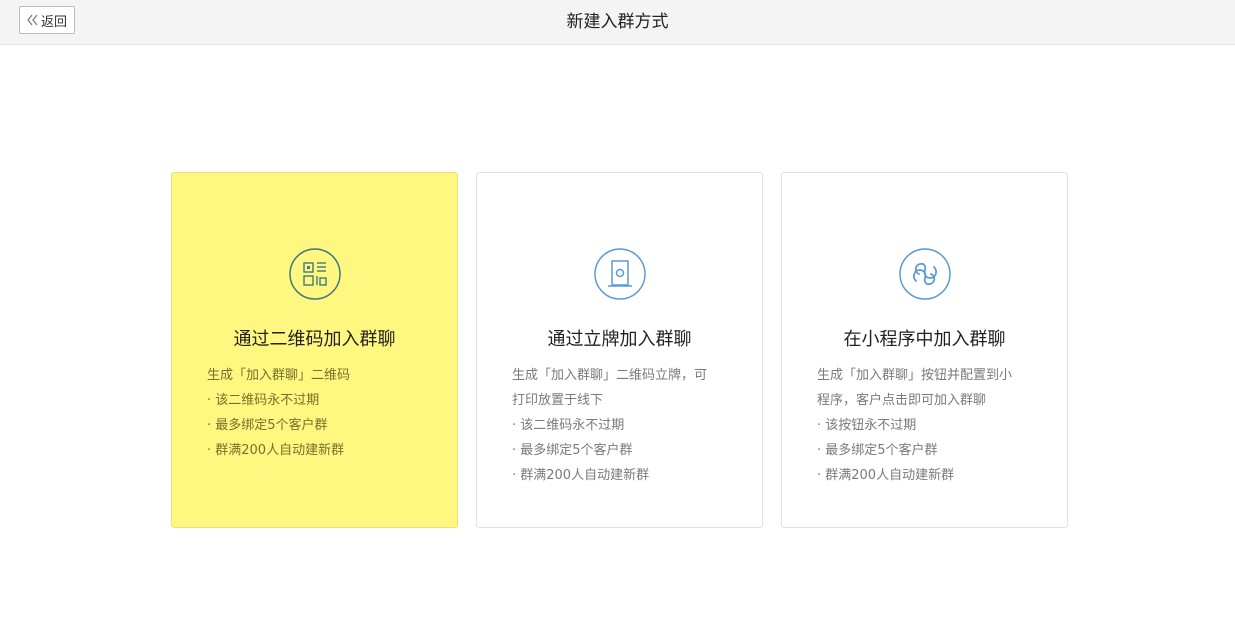 The image size is (1235, 631). I want to click on card-line: 生成「加入群聊」按钮并配置到小, so click(915, 375).